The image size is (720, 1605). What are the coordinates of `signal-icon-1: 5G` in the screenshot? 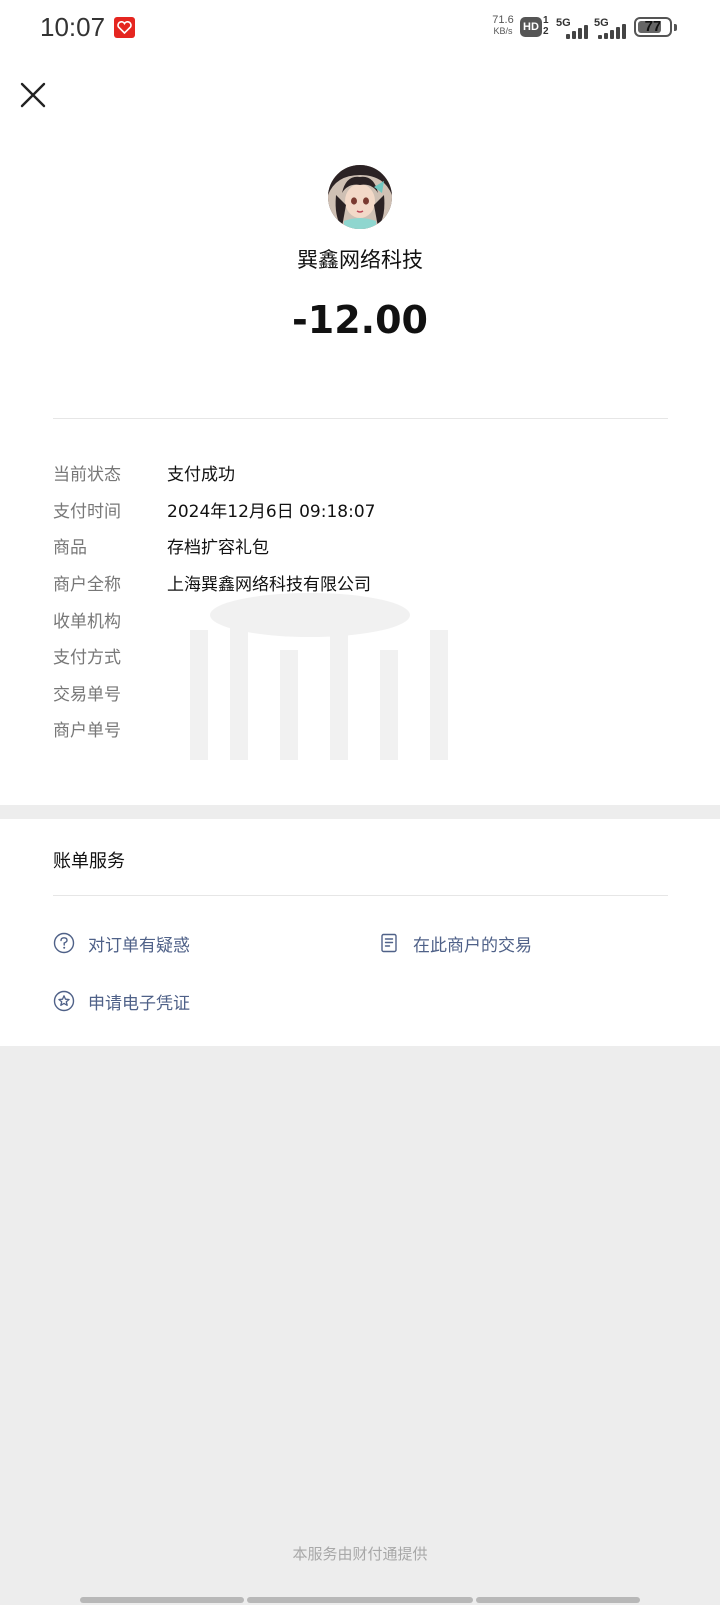 It's located at (572, 28).